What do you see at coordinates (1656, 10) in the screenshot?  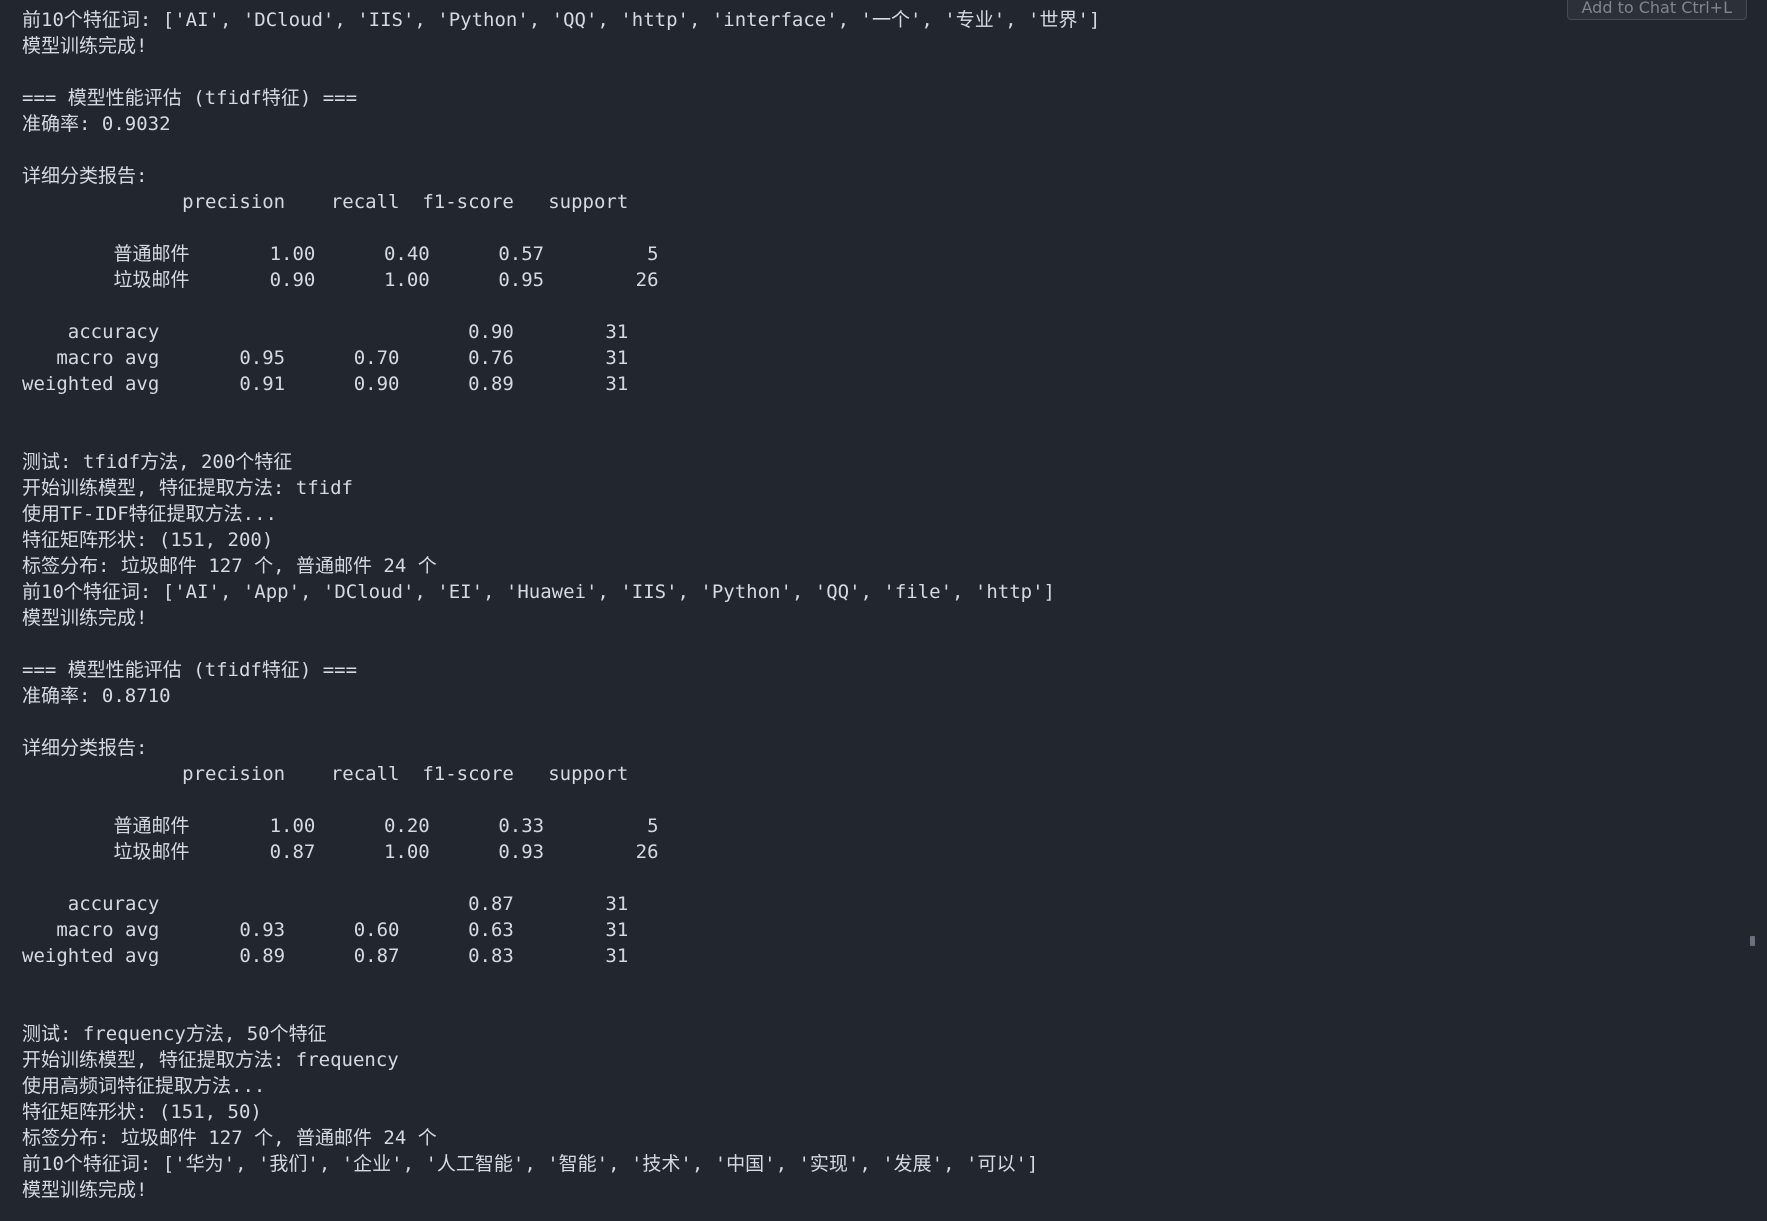 I see `add-to-chat-button: Add to Chat Ctrl+L` at bounding box center [1656, 10].